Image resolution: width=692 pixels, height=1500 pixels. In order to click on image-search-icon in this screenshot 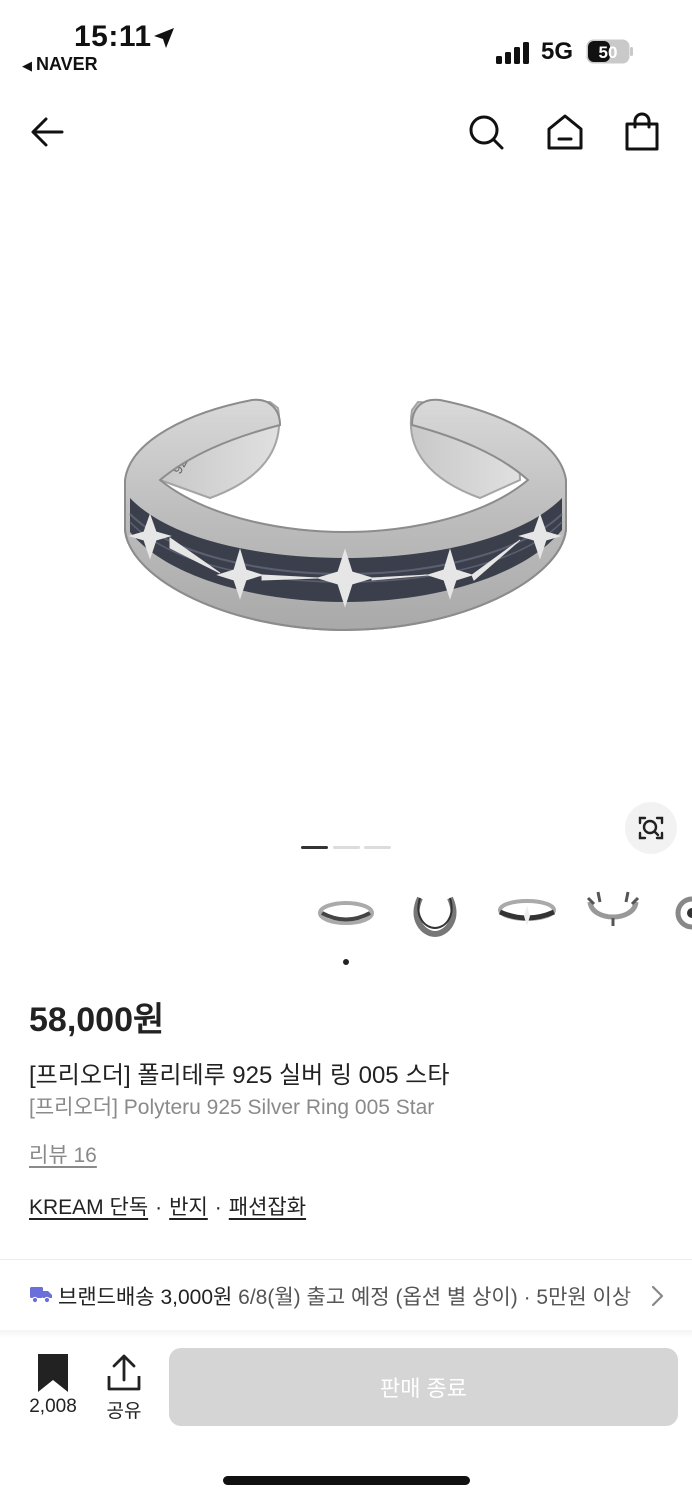, I will do `click(651, 828)`.